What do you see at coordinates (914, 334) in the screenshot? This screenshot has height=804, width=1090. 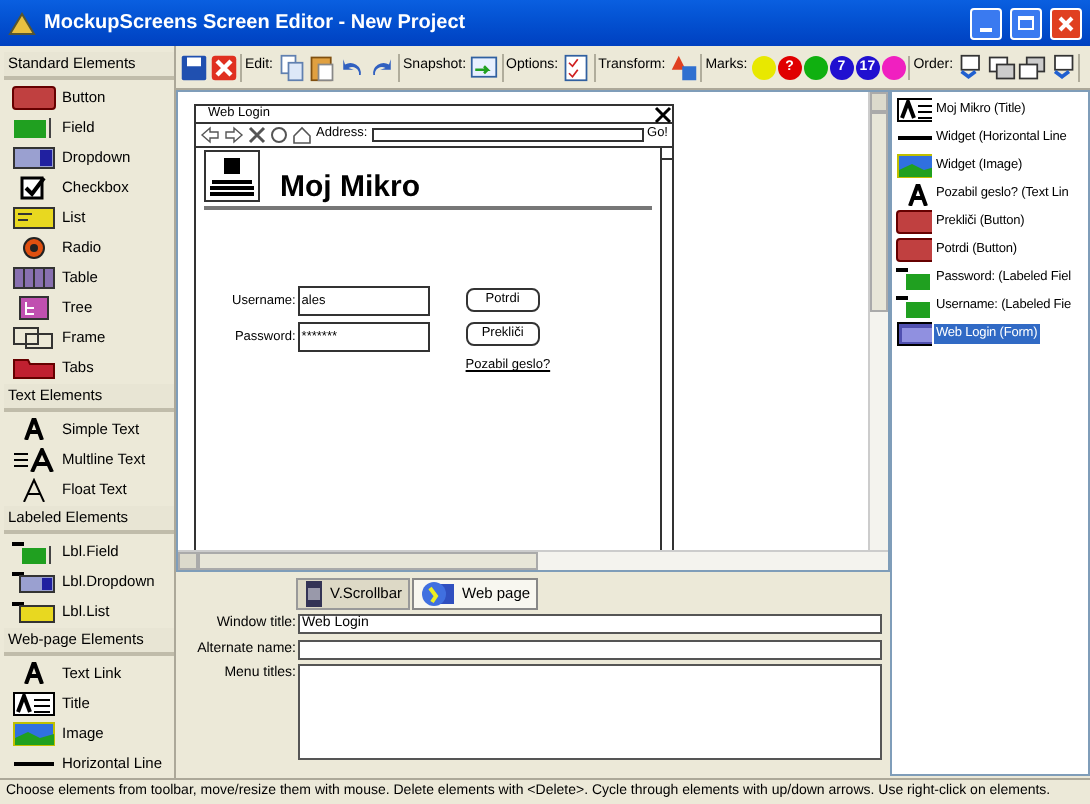 I see `window-icon` at bounding box center [914, 334].